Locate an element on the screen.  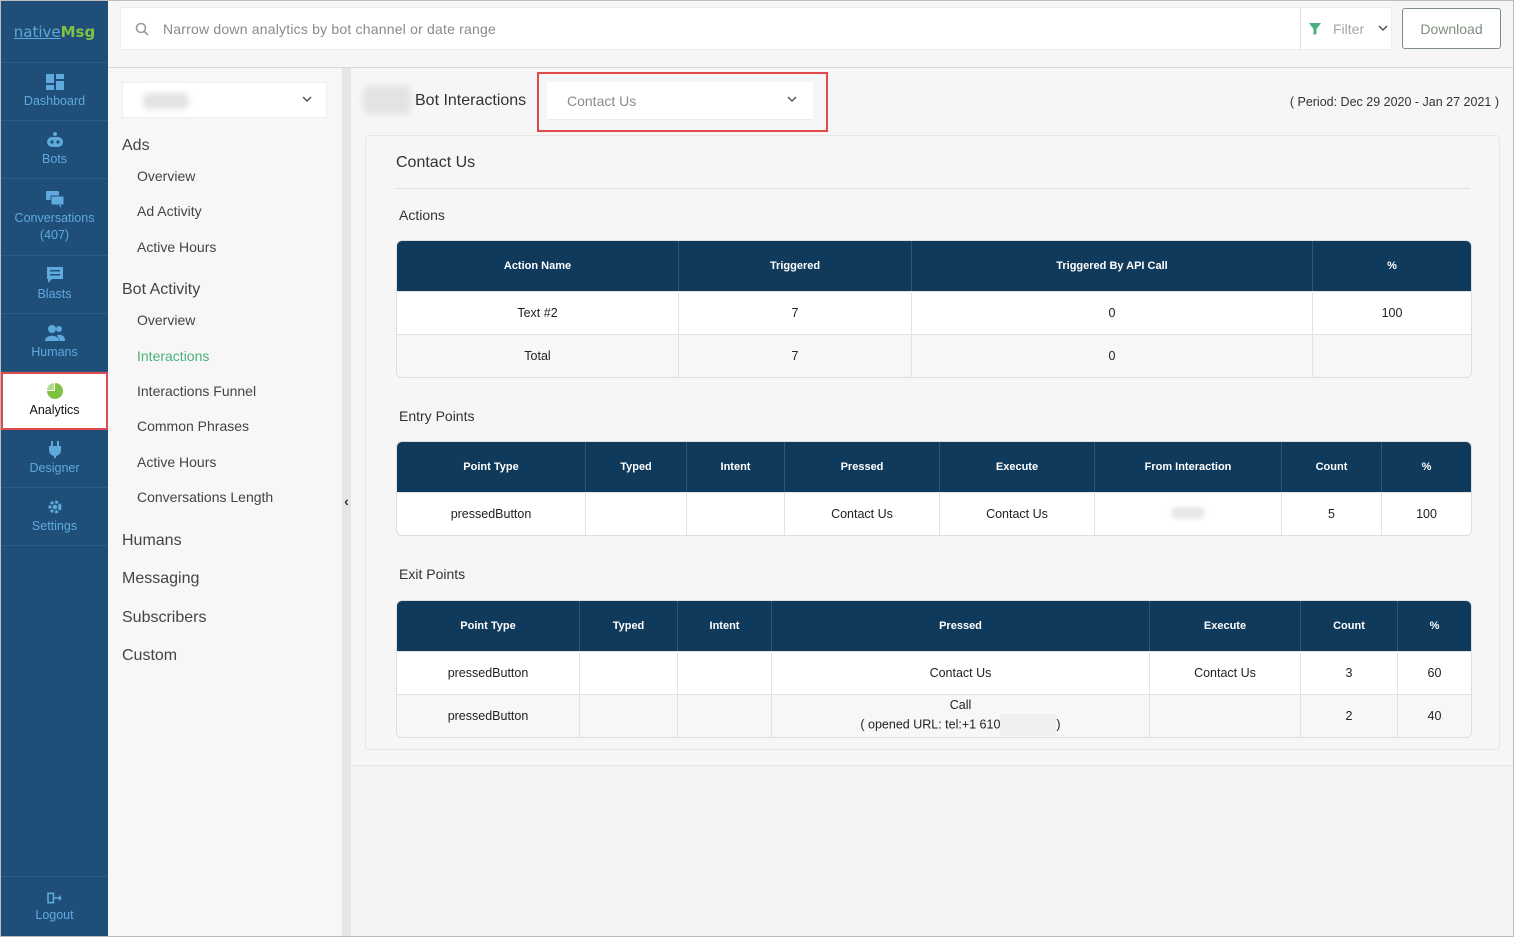
table-total-row: Total 7 0 is located at coordinates (934, 355).